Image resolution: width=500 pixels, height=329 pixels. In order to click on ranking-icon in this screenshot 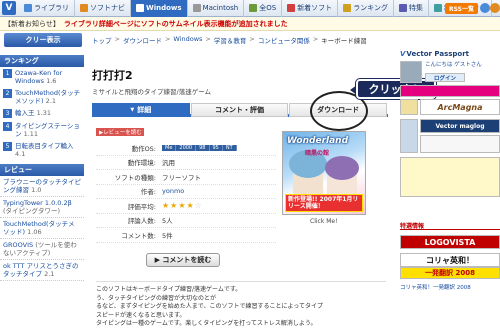, I will do `click(347, 8)`.